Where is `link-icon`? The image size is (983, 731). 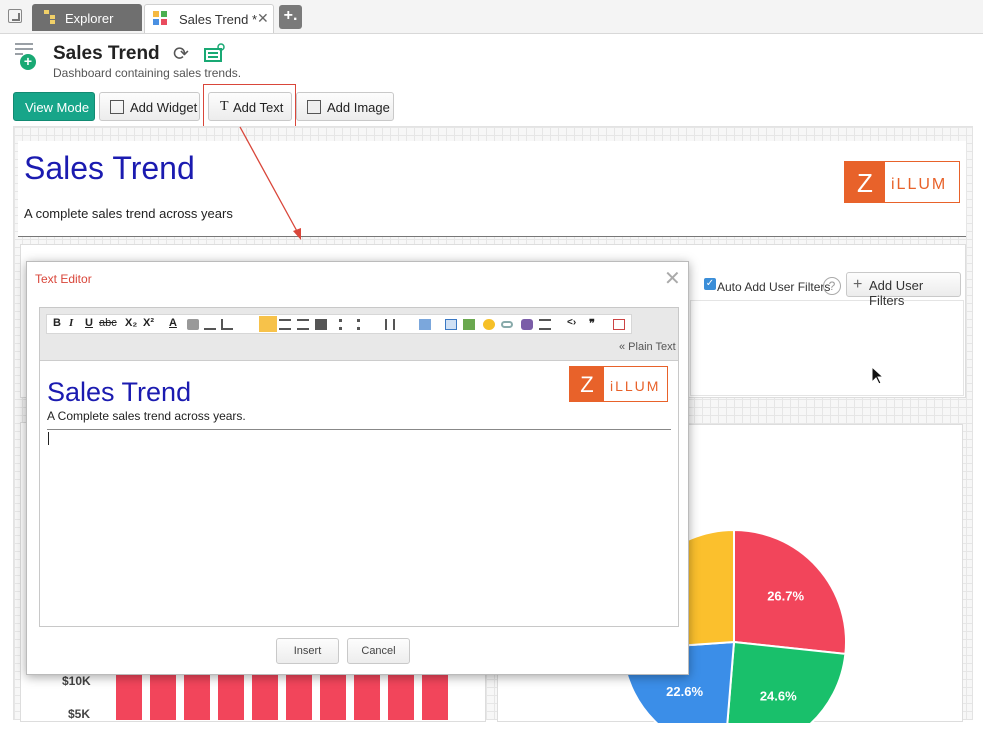
link-icon is located at coordinates (507, 324).